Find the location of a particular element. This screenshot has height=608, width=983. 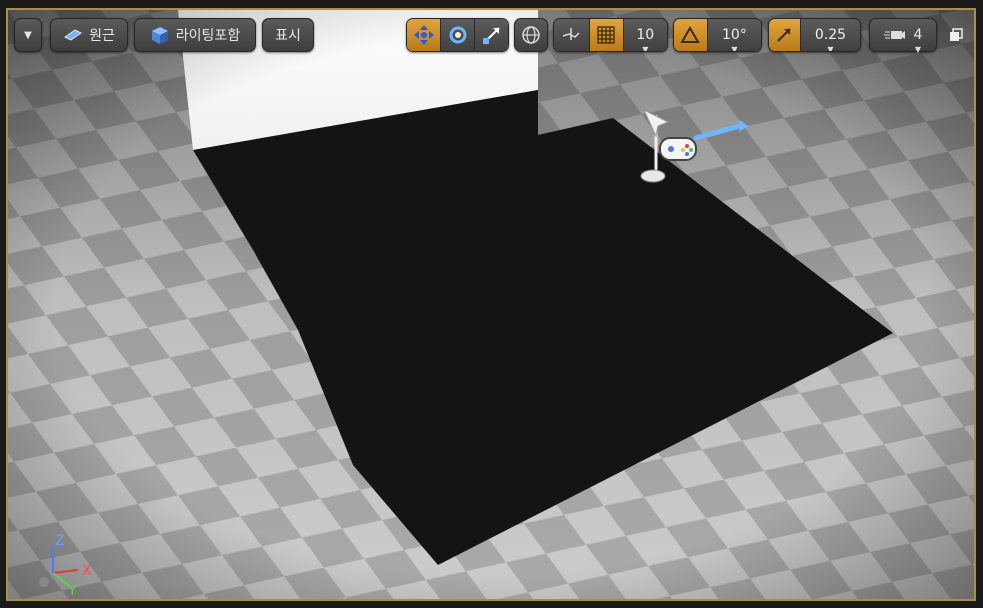

perspective-button: 원근 is located at coordinates (89, 35).